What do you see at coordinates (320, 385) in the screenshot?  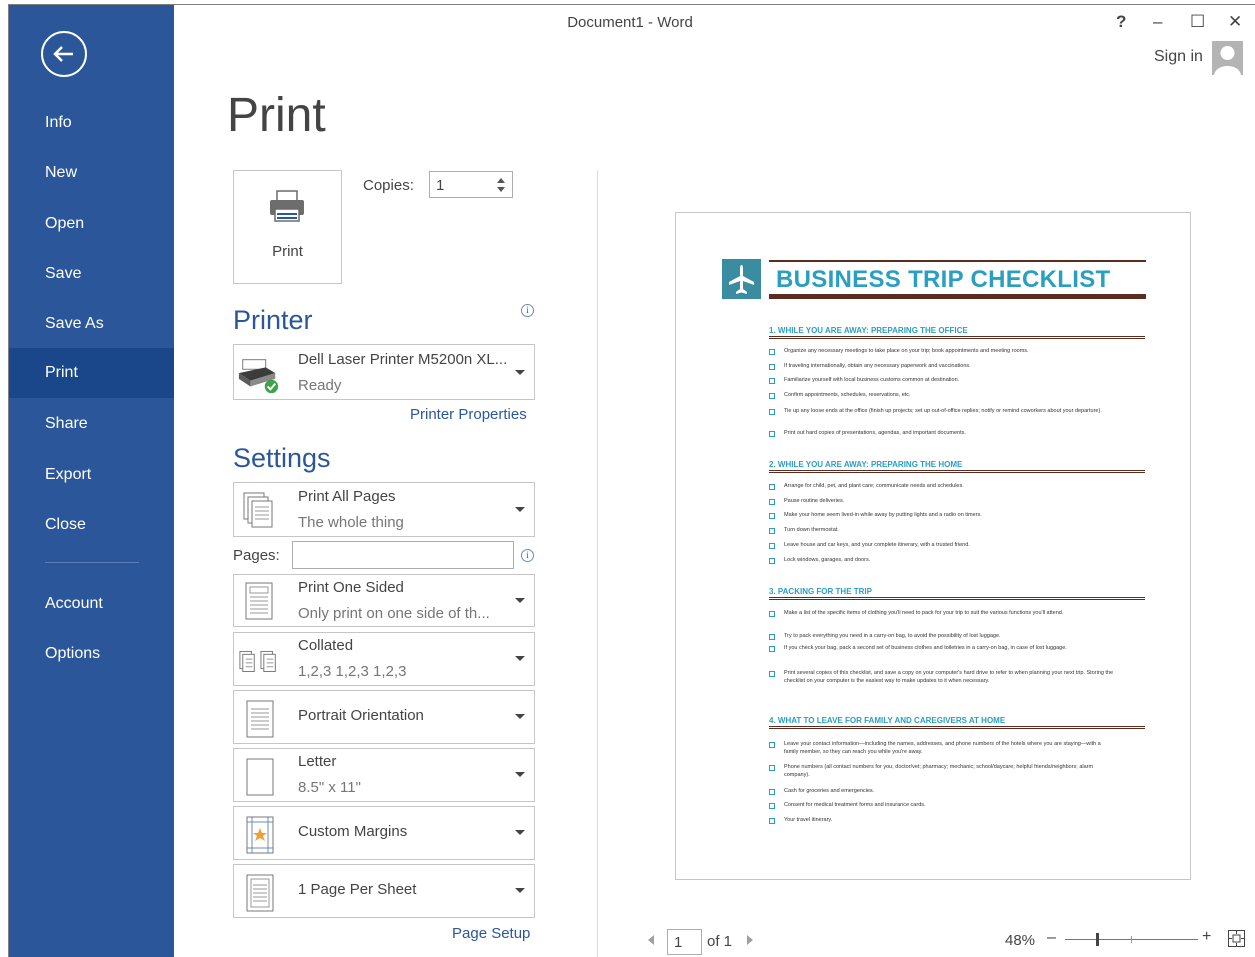 I see `printer-status: Ready` at bounding box center [320, 385].